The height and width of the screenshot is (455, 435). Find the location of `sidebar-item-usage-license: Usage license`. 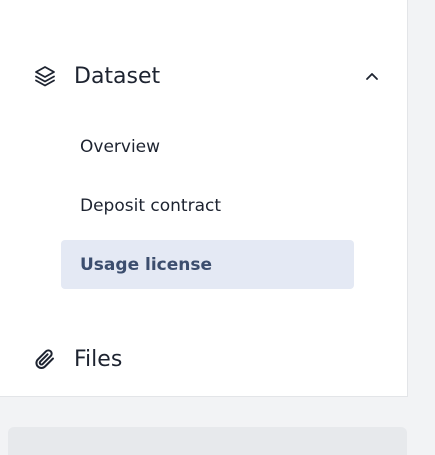

sidebar-item-usage-license: Usage license is located at coordinates (207, 264).